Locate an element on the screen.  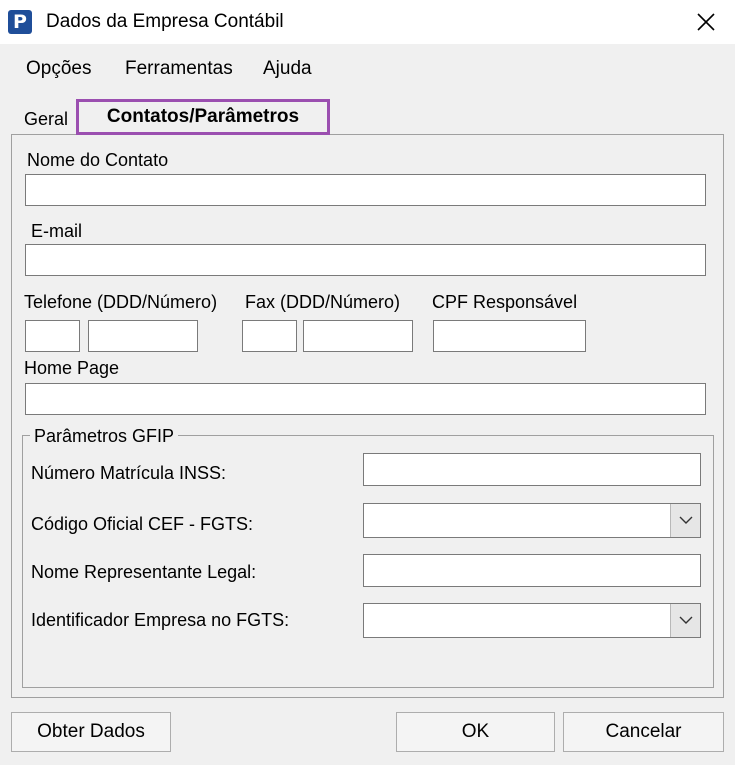
representante-legal-label: Nome Representante Legal: is located at coordinates (144, 572).